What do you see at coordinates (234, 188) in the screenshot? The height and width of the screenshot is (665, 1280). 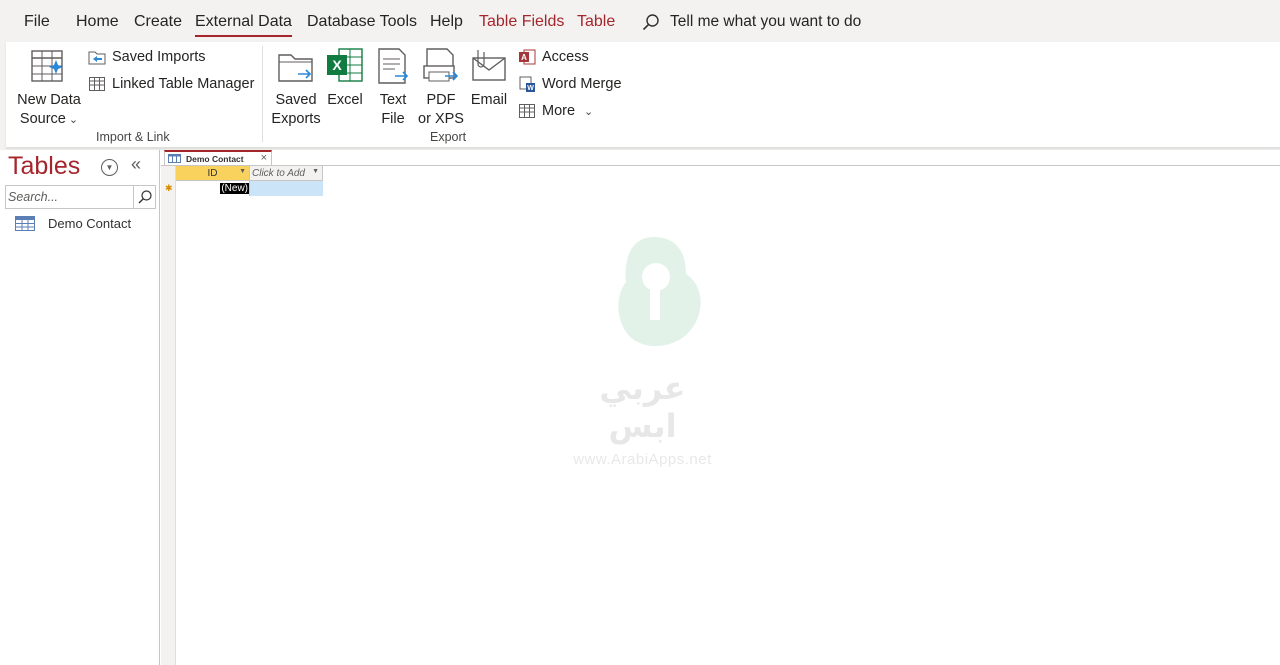 I see `new-record-value: (New)` at bounding box center [234, 188].